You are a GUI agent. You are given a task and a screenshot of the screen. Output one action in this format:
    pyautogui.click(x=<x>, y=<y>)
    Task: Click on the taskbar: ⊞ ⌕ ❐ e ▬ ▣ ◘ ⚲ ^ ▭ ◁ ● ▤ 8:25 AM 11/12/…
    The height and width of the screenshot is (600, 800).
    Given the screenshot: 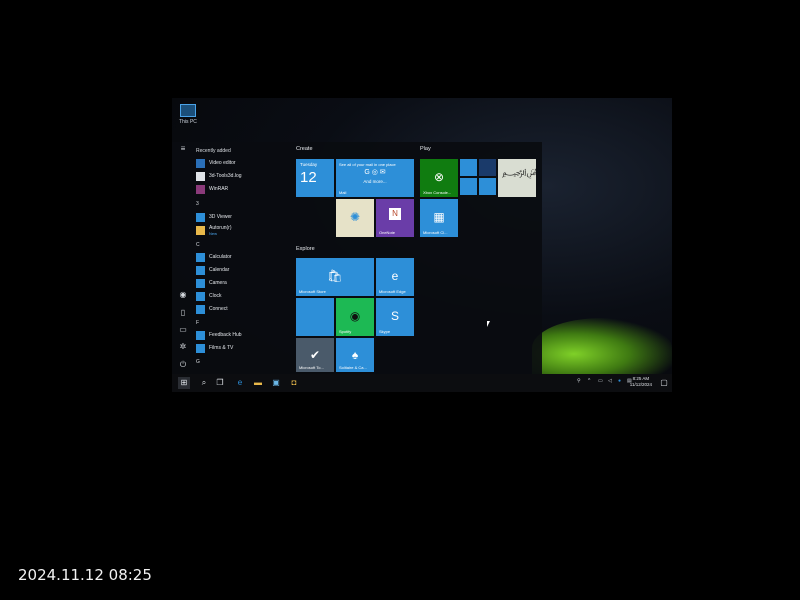 What is the action you would take?
    pyautogui.click(x=422, y=383)
    